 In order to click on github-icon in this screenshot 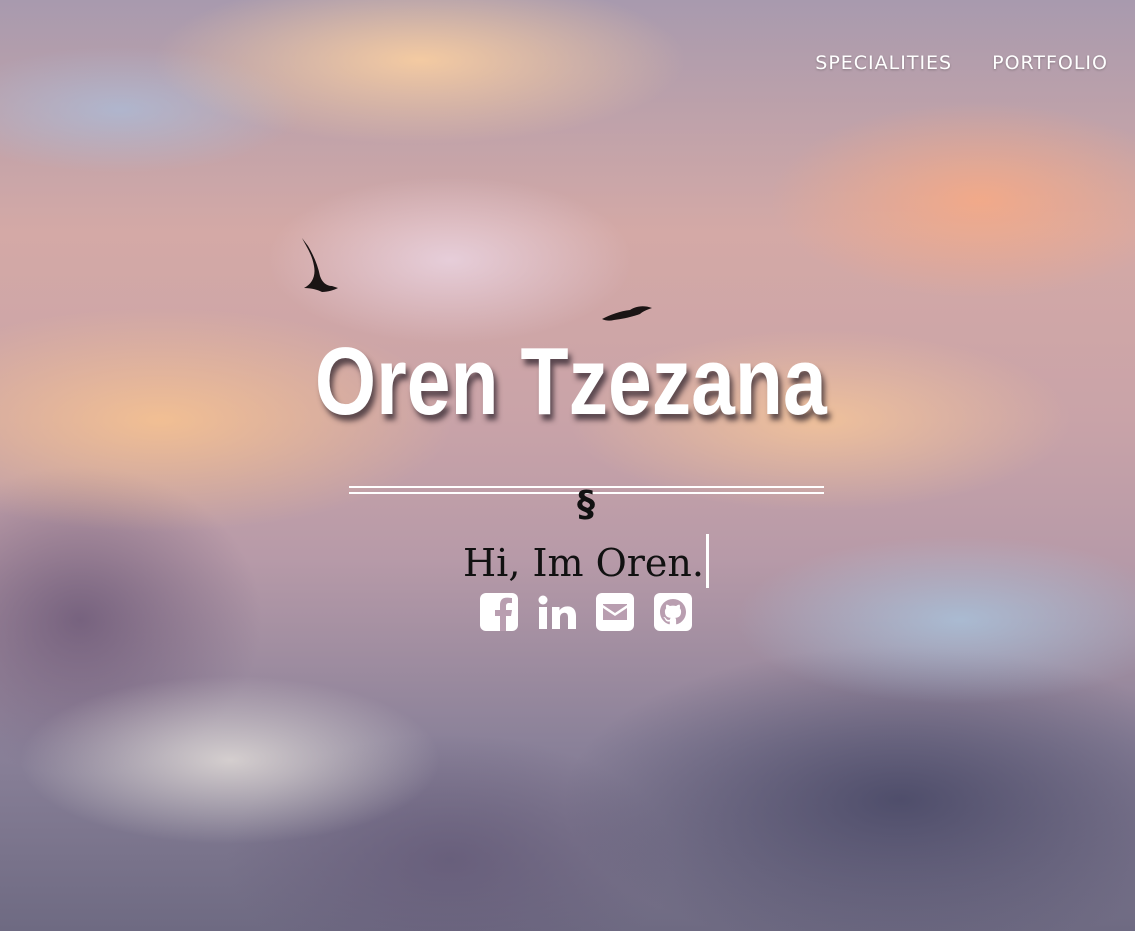, I will do `click(673, 612)`.